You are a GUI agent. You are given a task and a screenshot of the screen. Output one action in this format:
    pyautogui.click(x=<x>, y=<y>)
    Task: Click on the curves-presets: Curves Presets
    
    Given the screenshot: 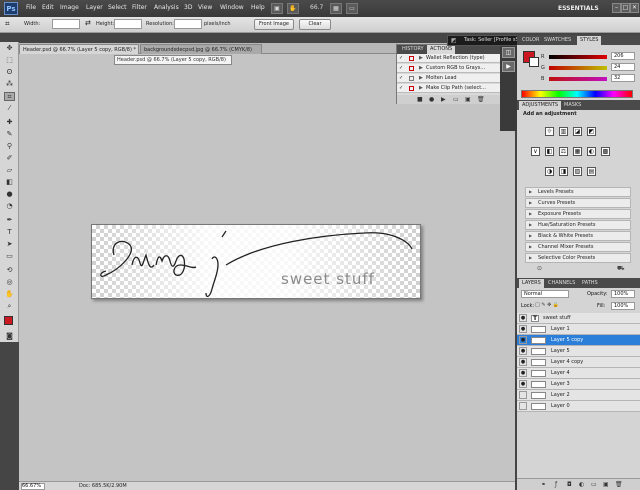 What is the action you would take?
    pyautogui.click(x=578, y=203)
    